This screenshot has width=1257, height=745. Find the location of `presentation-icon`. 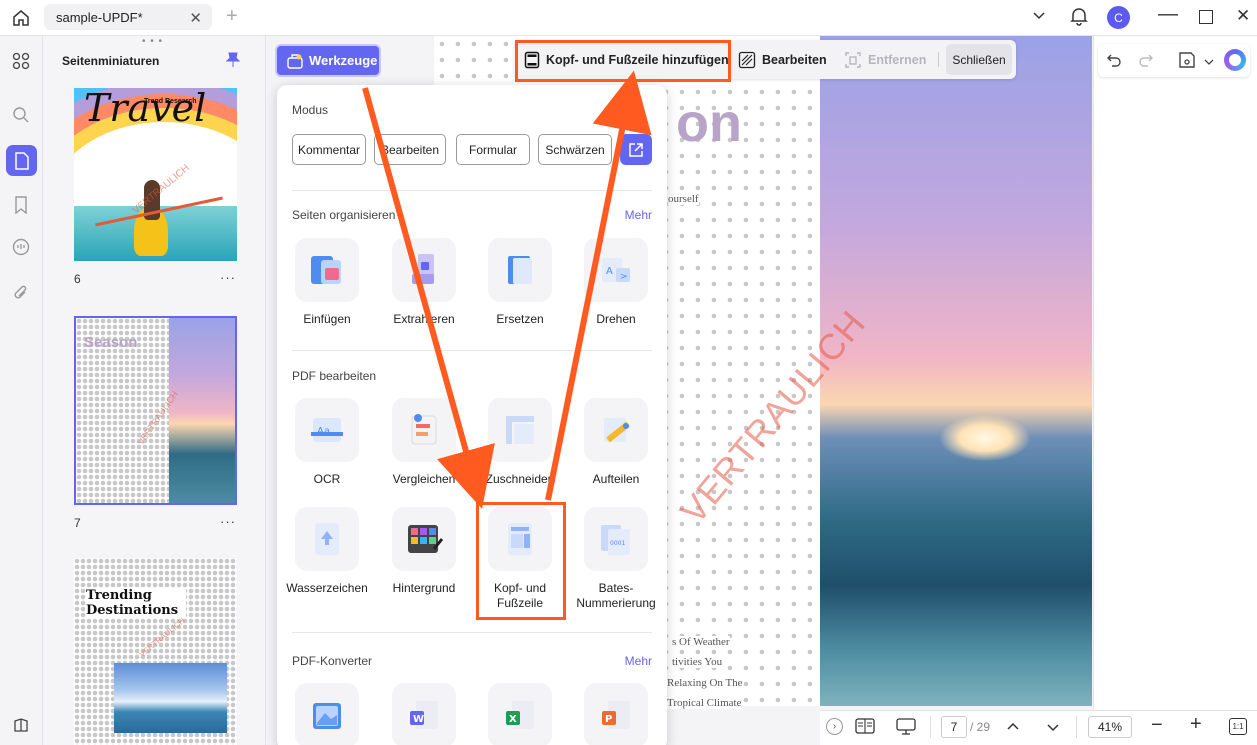

presentation-icon is located at coordinates (906, 729).